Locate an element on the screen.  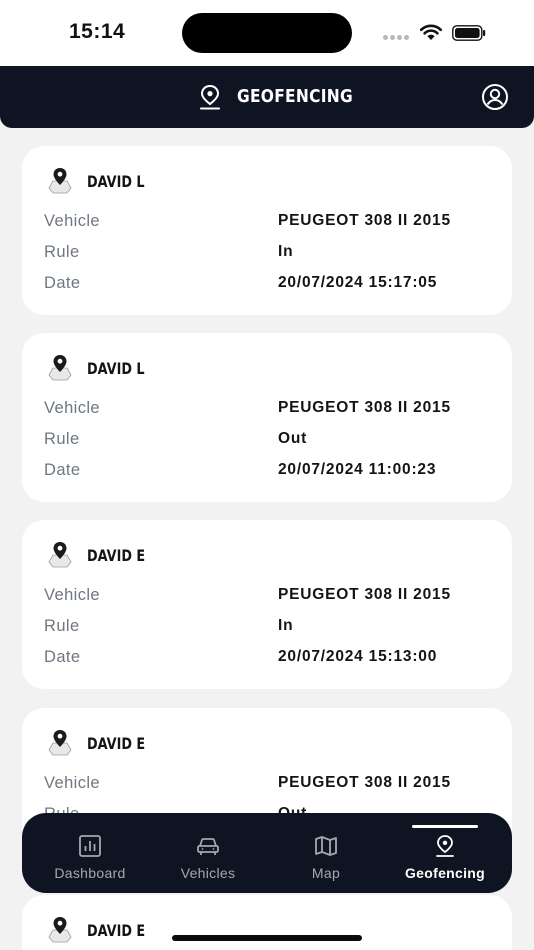
home-indicator is located at coordinates (267, 938).